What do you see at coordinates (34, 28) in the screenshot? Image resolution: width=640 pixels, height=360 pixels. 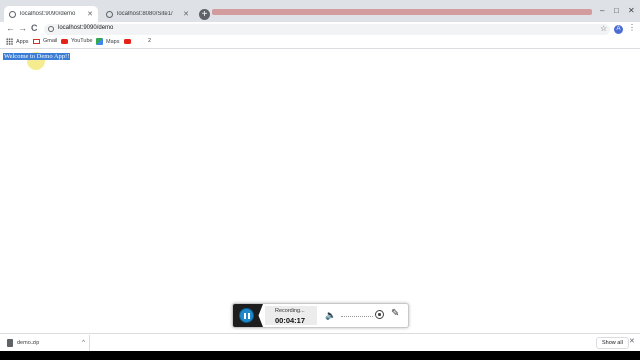 I see `reload-button: C` at bounding box center [34, 28].